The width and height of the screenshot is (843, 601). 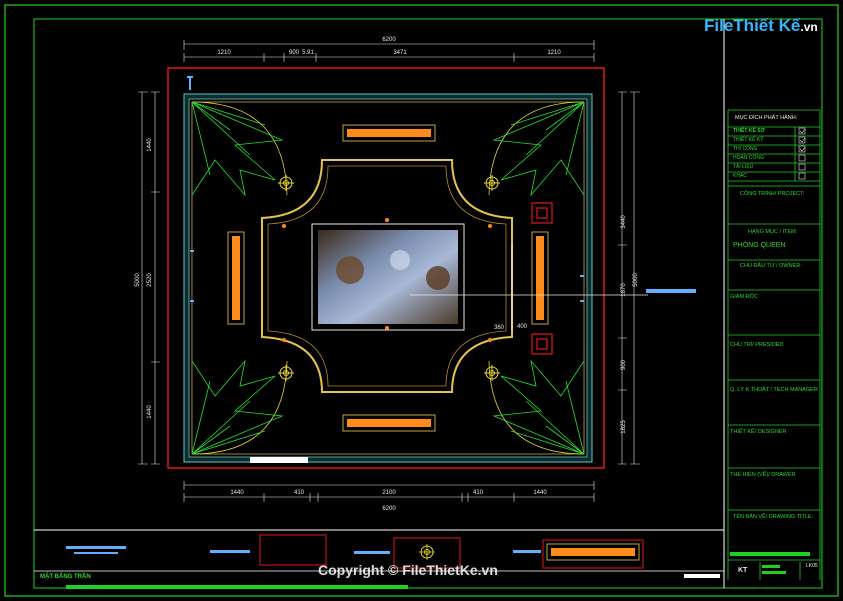 What do you see at coordinates (624, 222) in the screenshot?
I see `dim-right-part: 3440` at bounding box center [624, 222].